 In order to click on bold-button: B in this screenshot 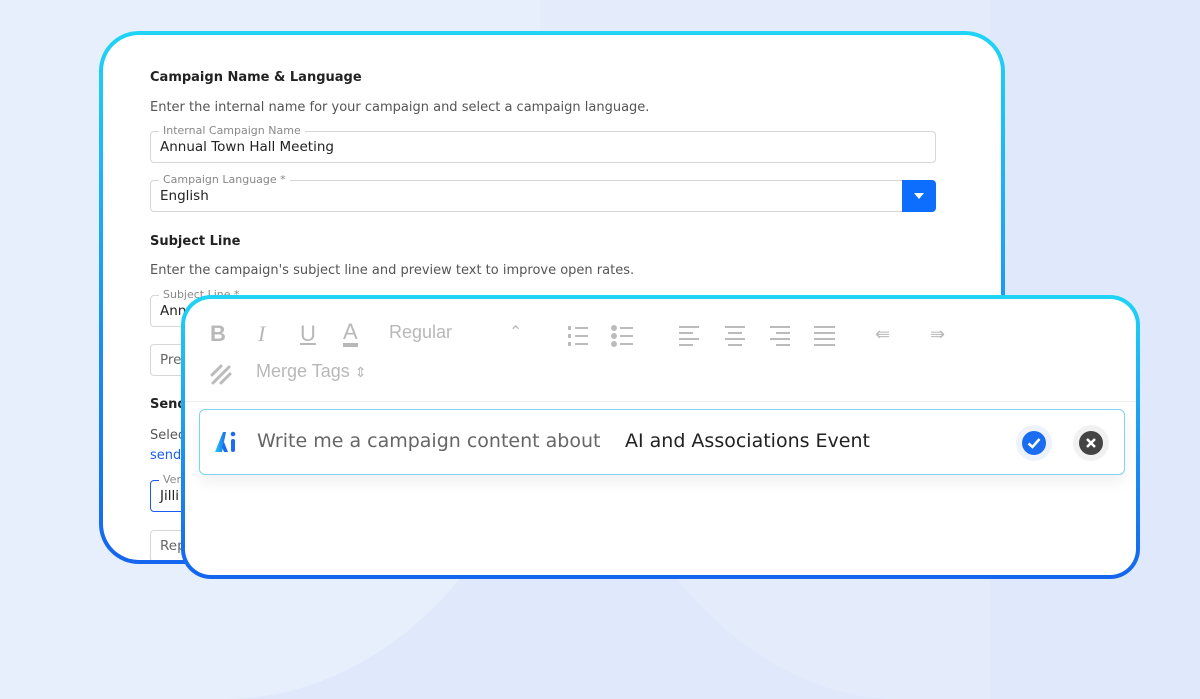, I will do `click(218, 334)`.